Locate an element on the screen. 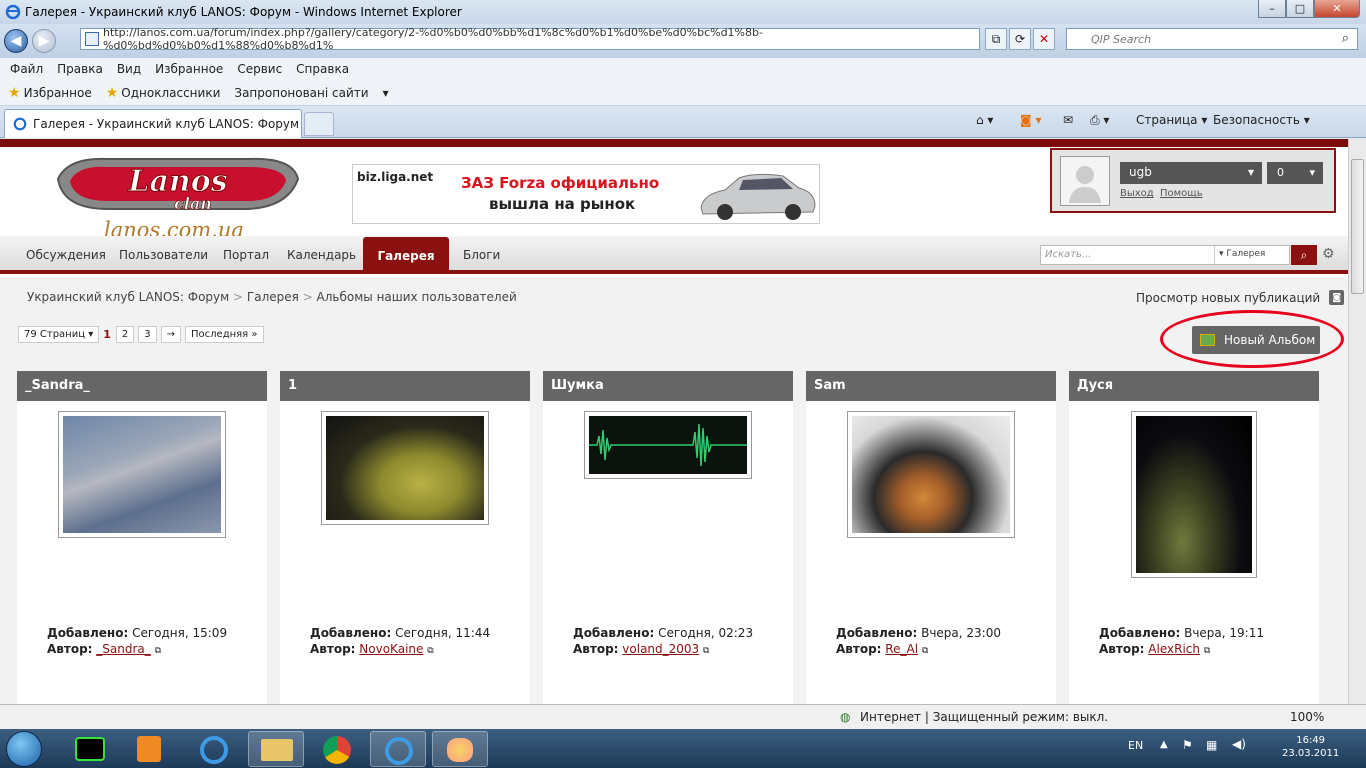 Image resolution: width=1366 pixels, height=768 pixels. author-link: _Sandra_ is located at coordinates (123, 649).